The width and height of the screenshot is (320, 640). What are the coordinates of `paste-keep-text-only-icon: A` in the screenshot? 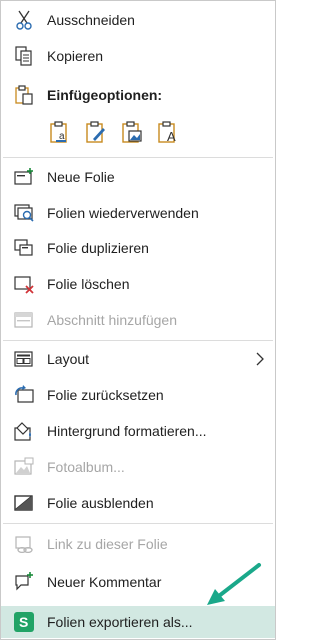 It's located at (168, 132).